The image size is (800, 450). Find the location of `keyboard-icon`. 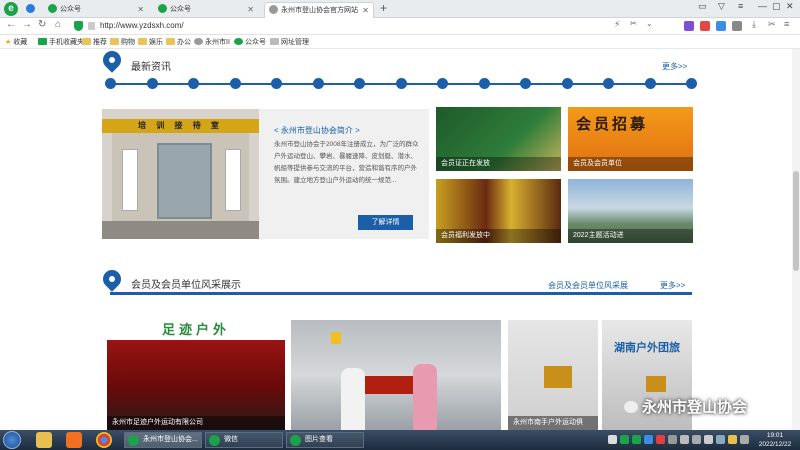

keyboard-icon is located at coordinates (684, 439).